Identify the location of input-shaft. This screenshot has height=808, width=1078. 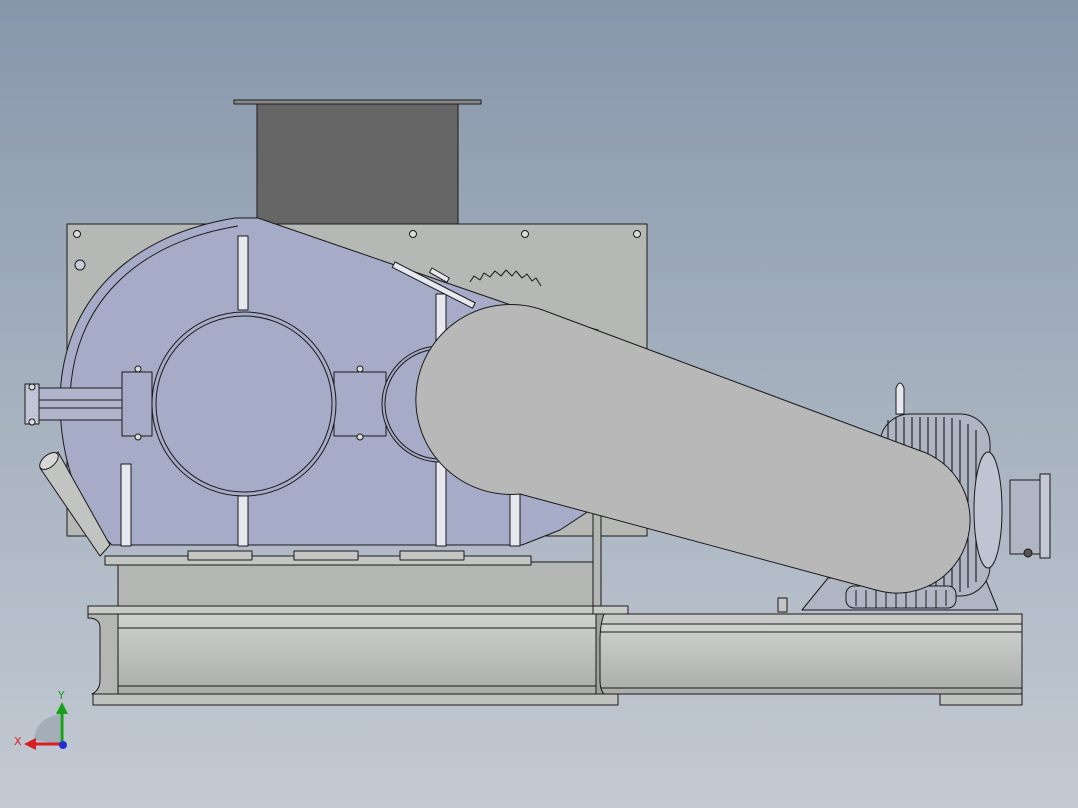
(75, 404).